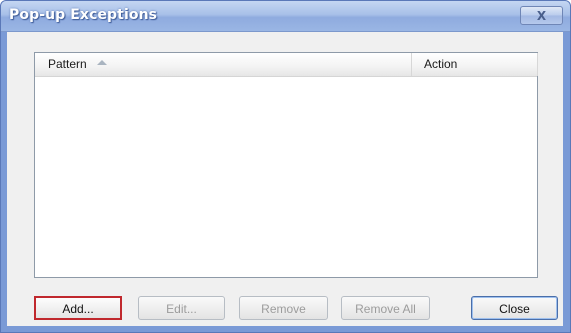 The image size is (571, 333). Describe the element at coordinates (101, 63) in the screenshot. I see `sort-ascending-icon` at that location.